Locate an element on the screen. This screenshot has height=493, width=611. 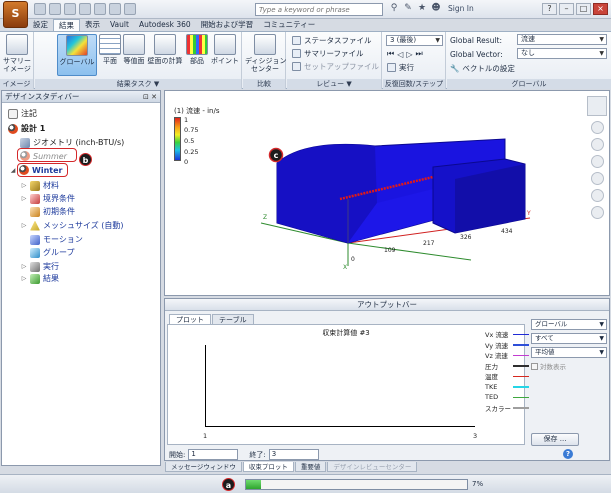
first-step-icon: ⏮ is located at coordinates (390, 54).